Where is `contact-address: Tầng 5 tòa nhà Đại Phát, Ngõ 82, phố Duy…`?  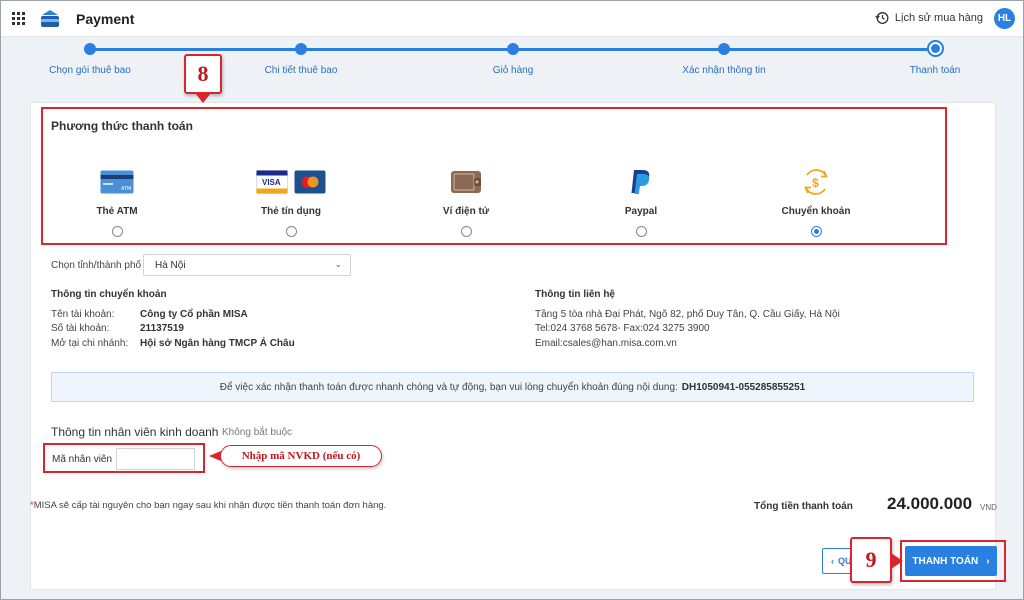 contact-address: Tầng 5 tòa nhà Đại Phát, Ngõ 82, phố Duy… is located at coordinates (687, 314).